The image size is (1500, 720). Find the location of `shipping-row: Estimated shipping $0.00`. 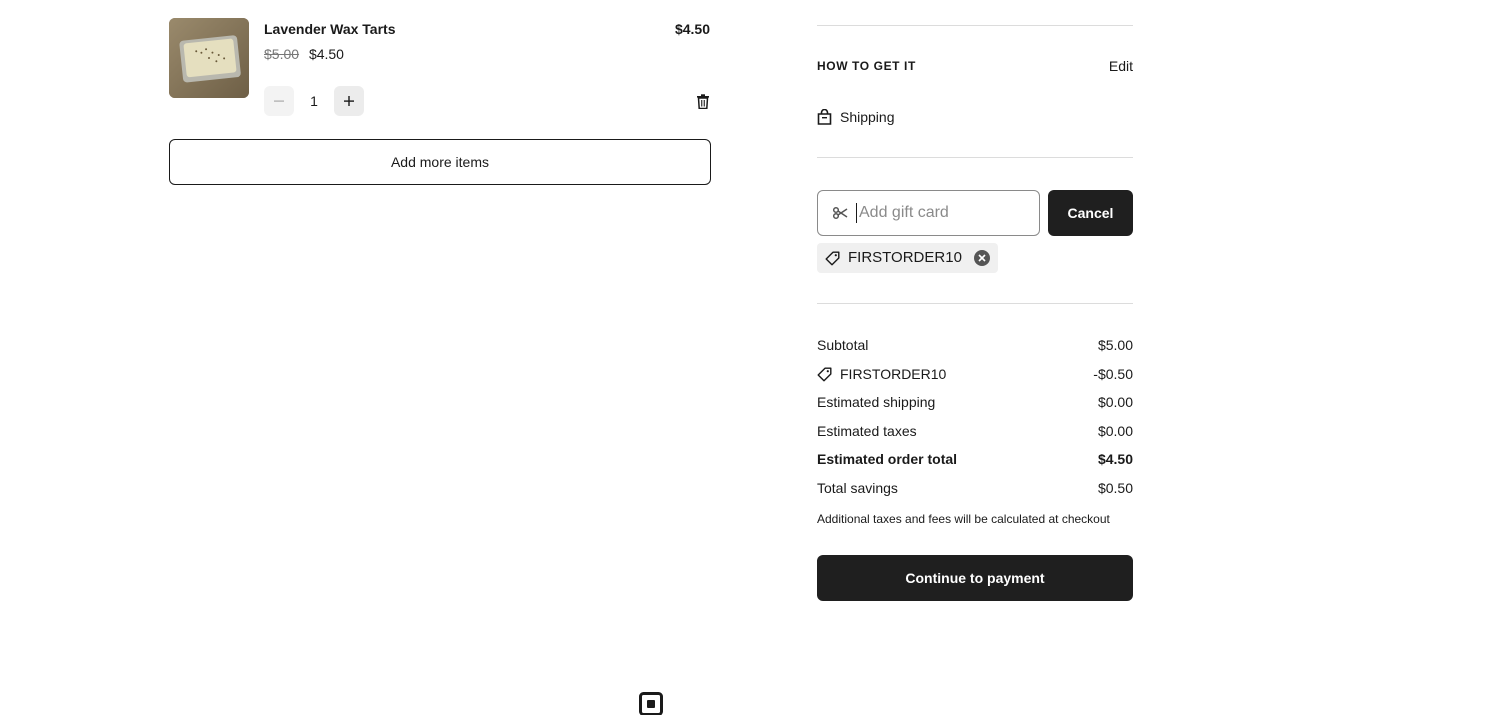

shipping-row: Estimated shipping $0.00 is located at coordinates (975, 402).